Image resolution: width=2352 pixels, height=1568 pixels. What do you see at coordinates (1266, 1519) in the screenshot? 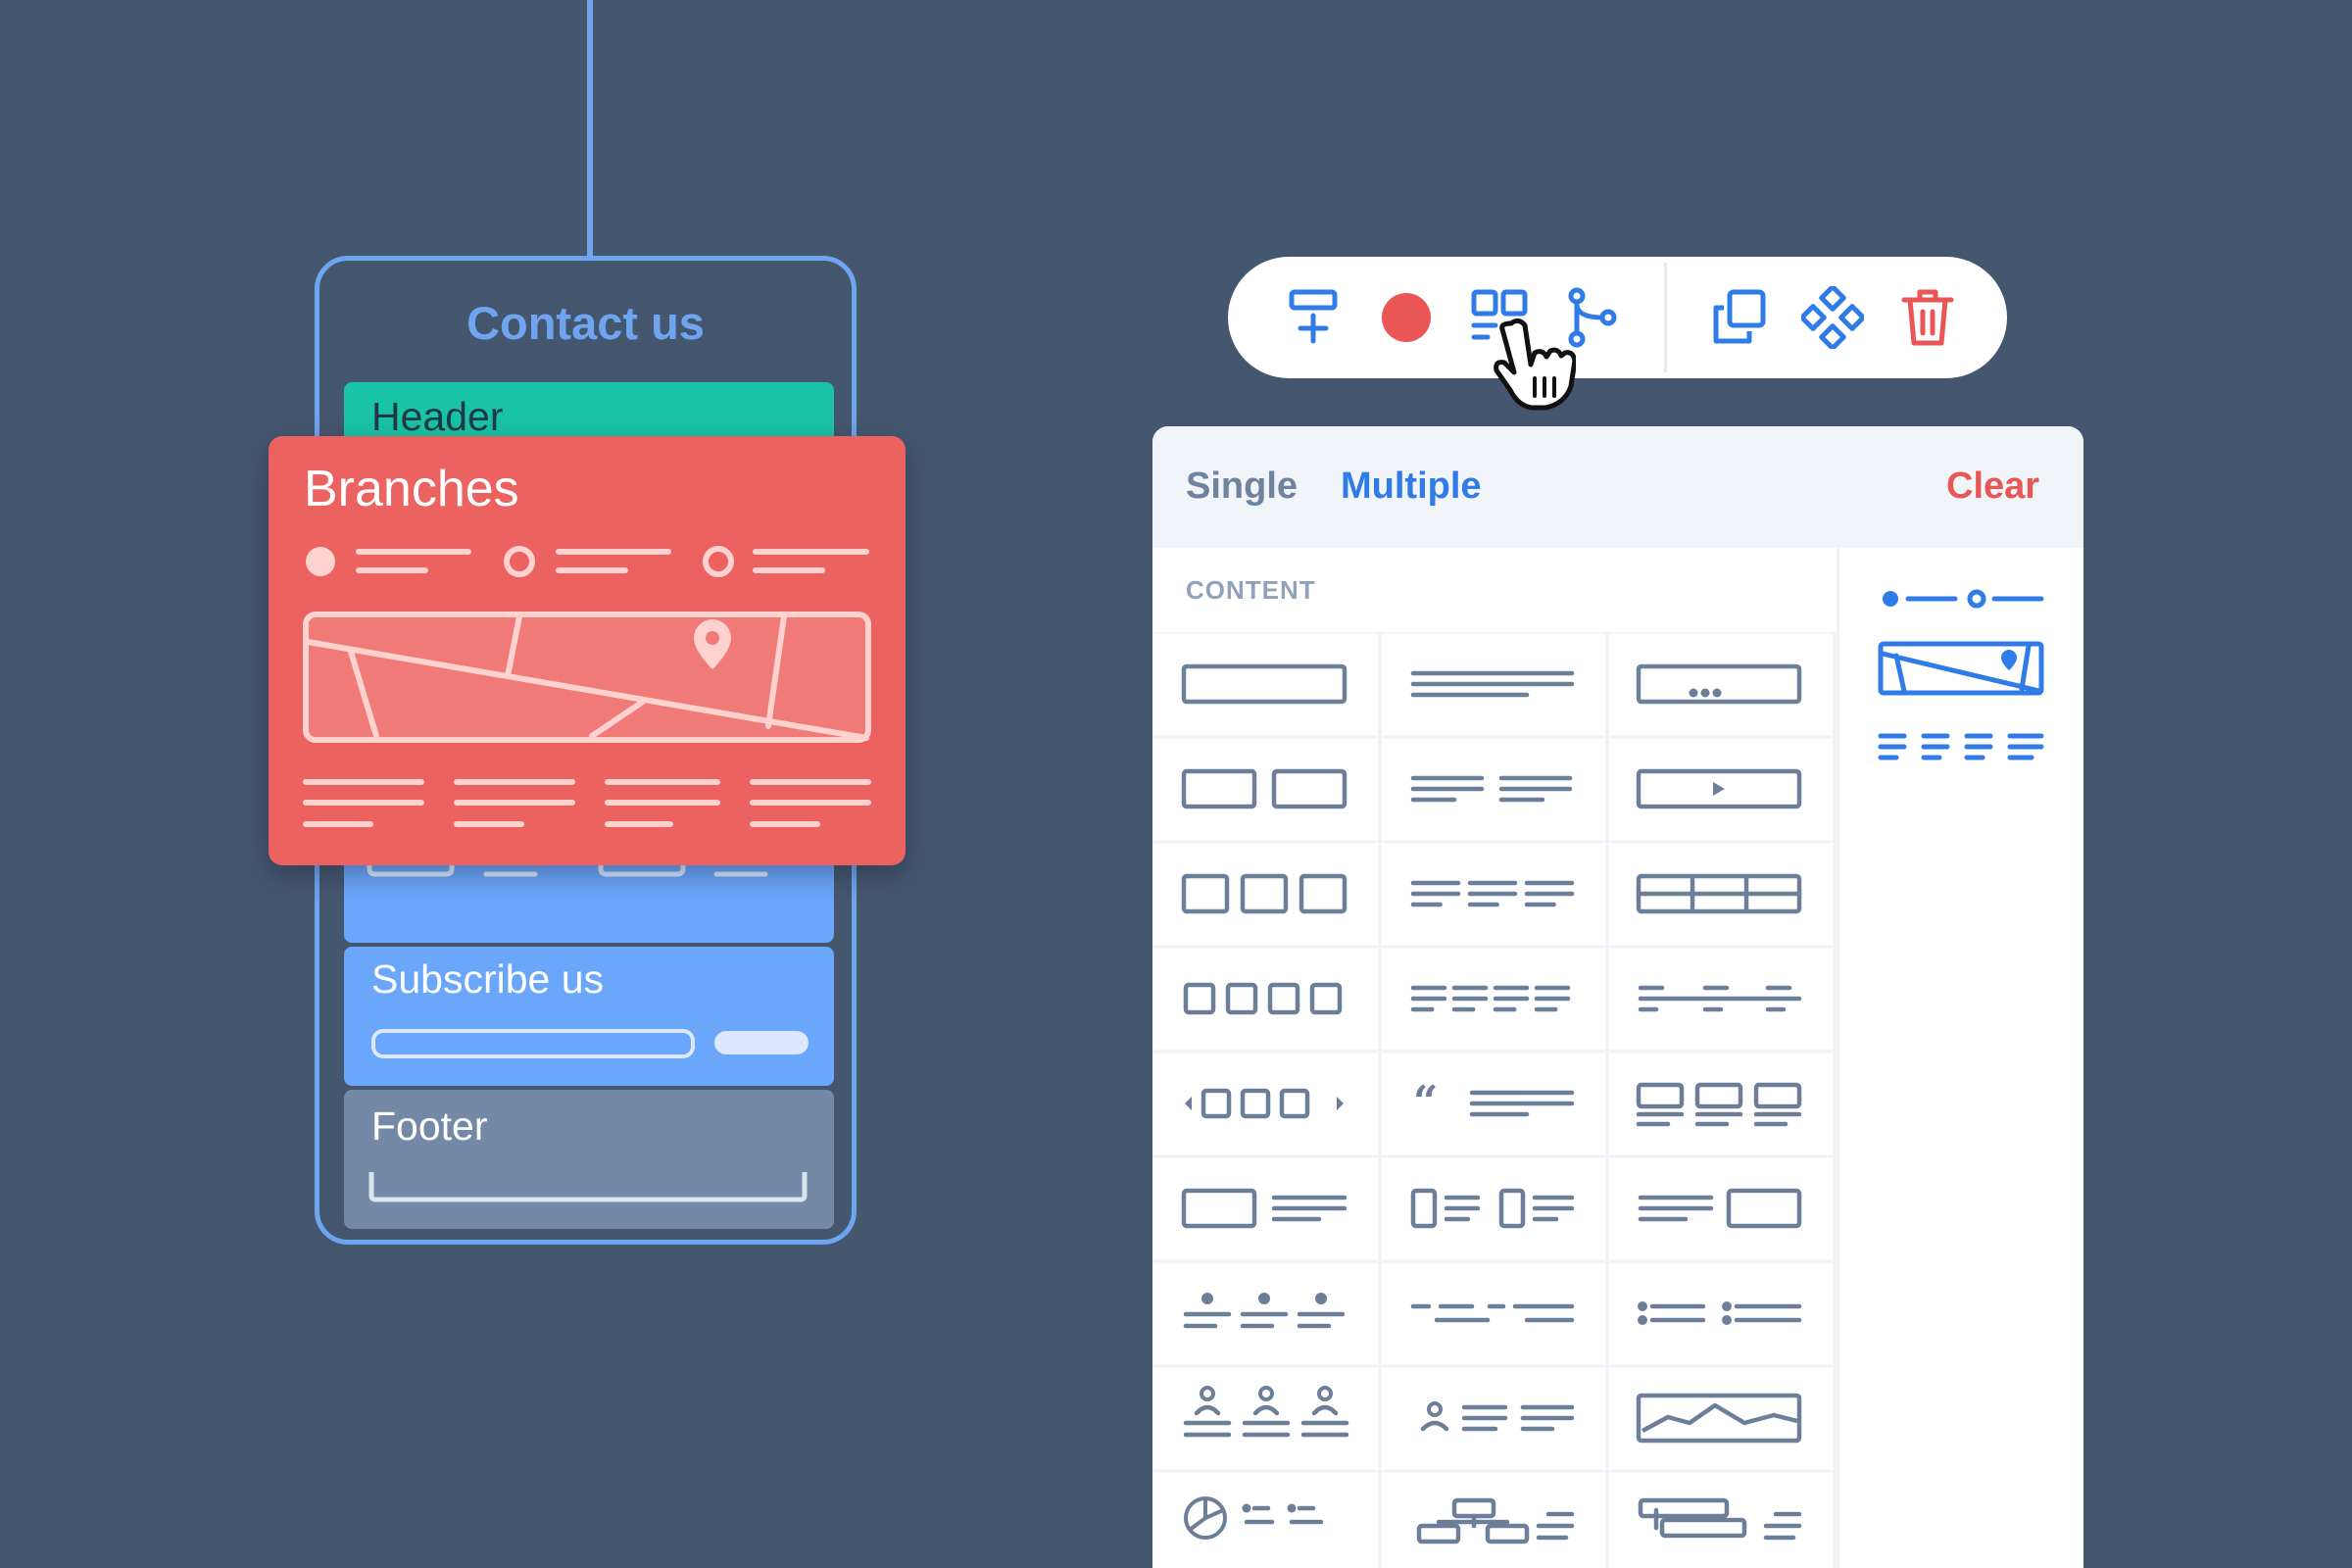
I see `layout-option-pie-with-list` at bounding box center [1266, 1519].